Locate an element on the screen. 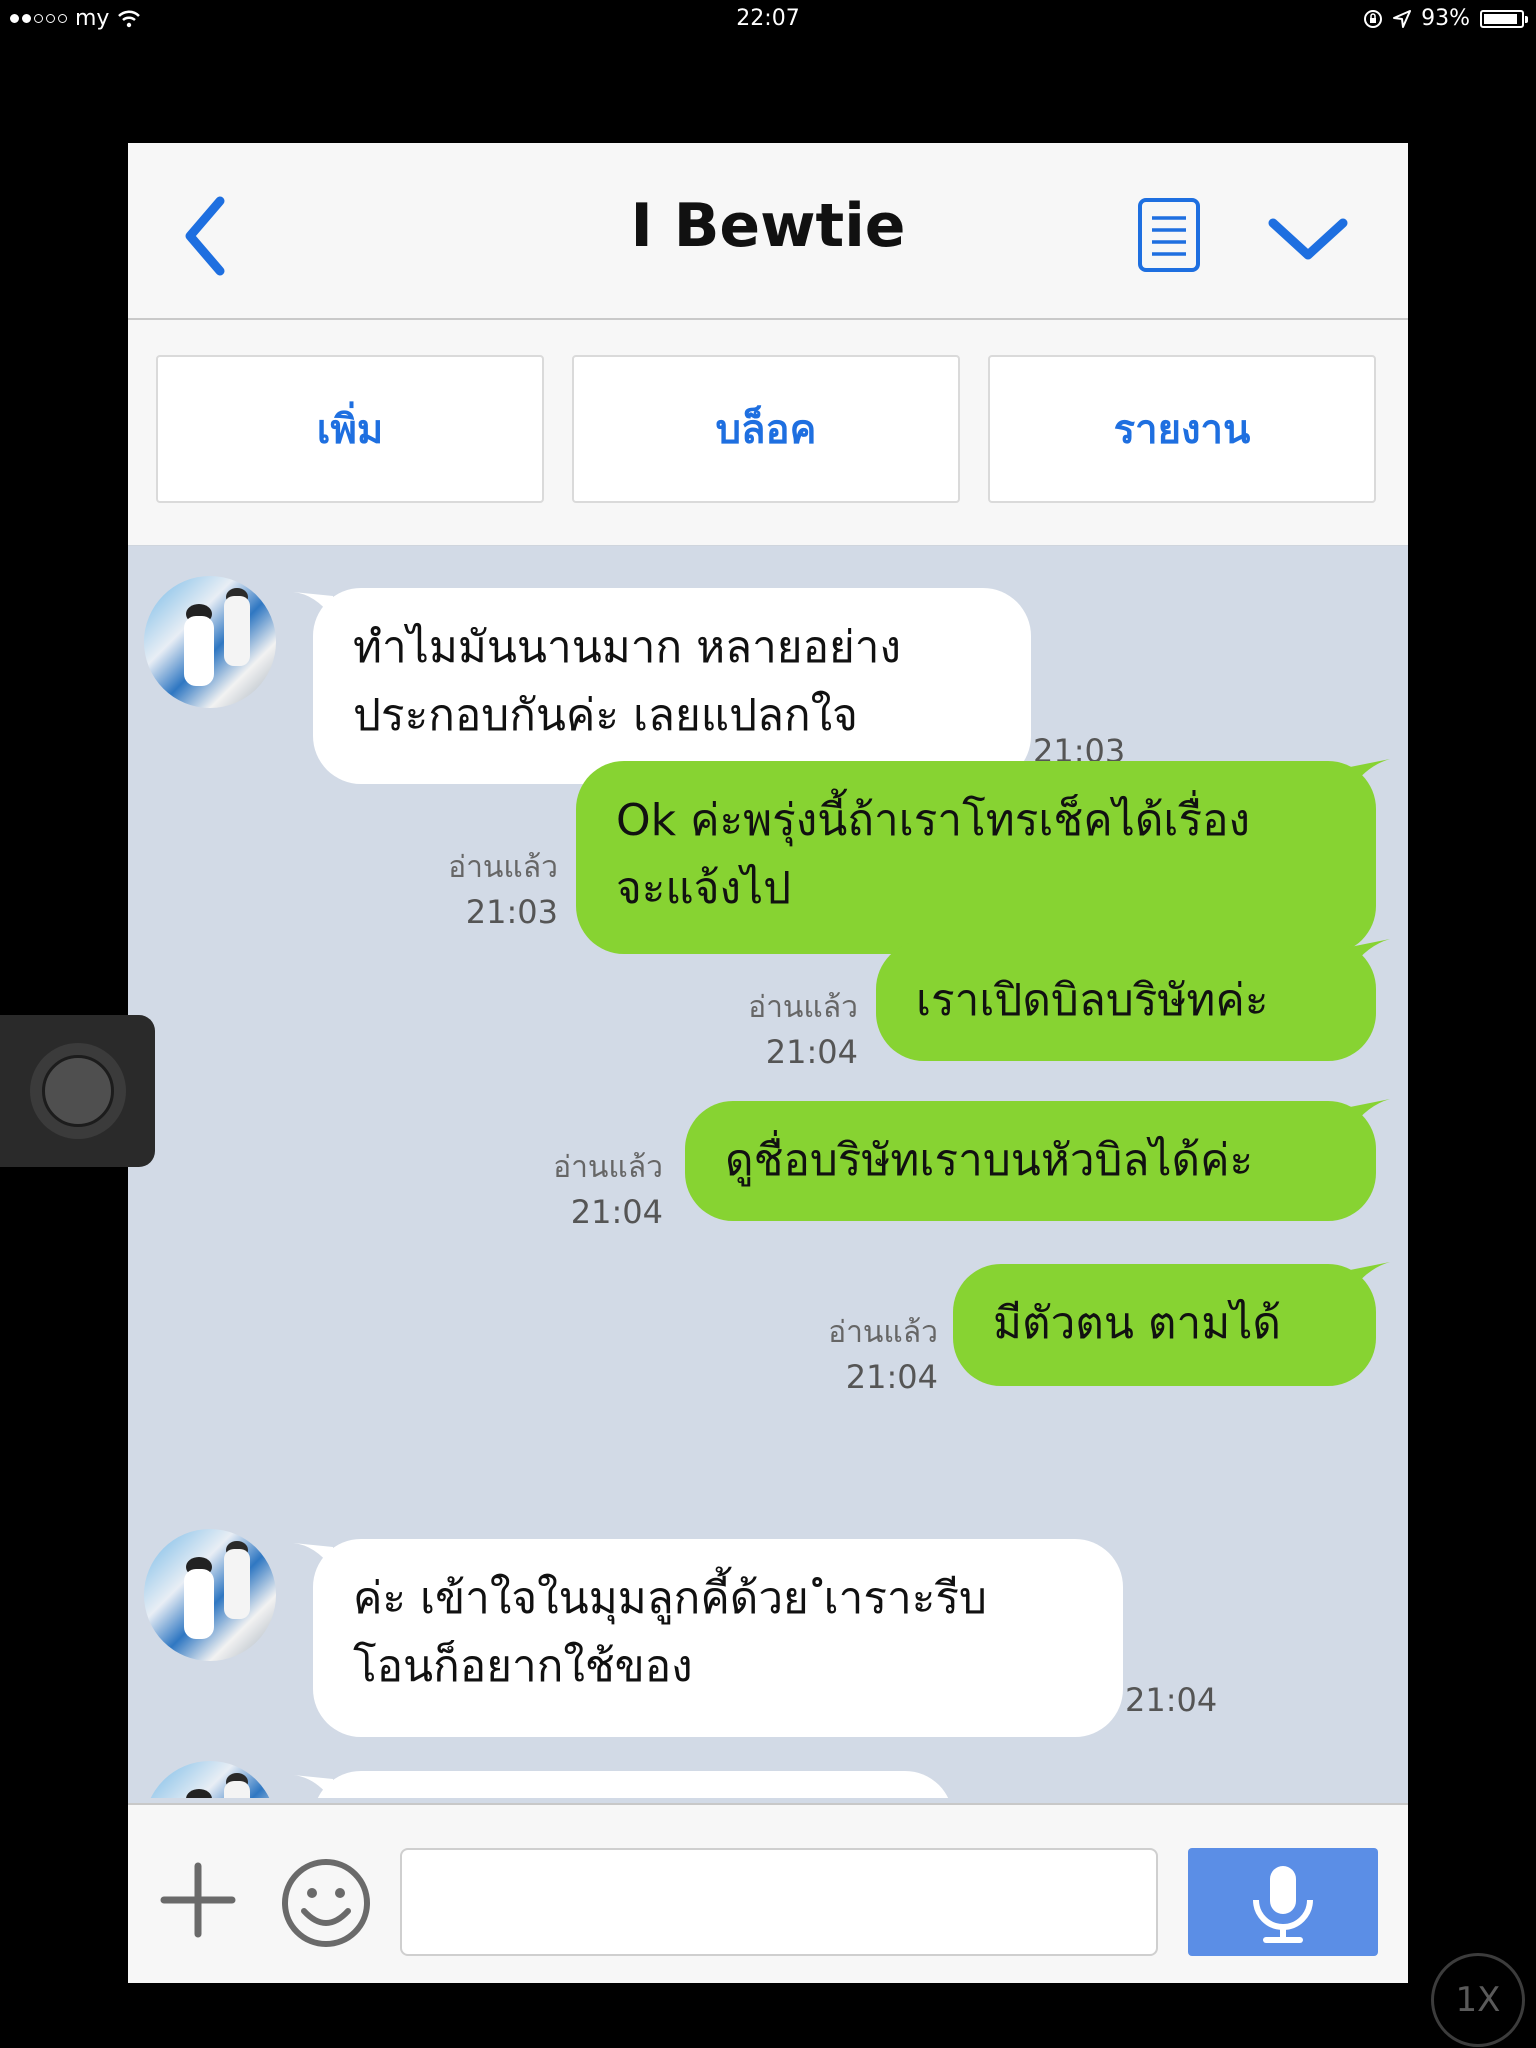  zoom-1x-button: 1X is located at coordinates (1478, 2000).